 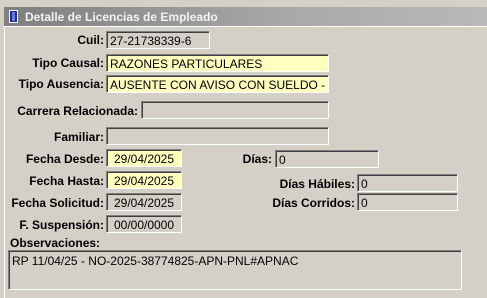 I want to click on cuil-label: Cuil:, so click(x=90, y=40).